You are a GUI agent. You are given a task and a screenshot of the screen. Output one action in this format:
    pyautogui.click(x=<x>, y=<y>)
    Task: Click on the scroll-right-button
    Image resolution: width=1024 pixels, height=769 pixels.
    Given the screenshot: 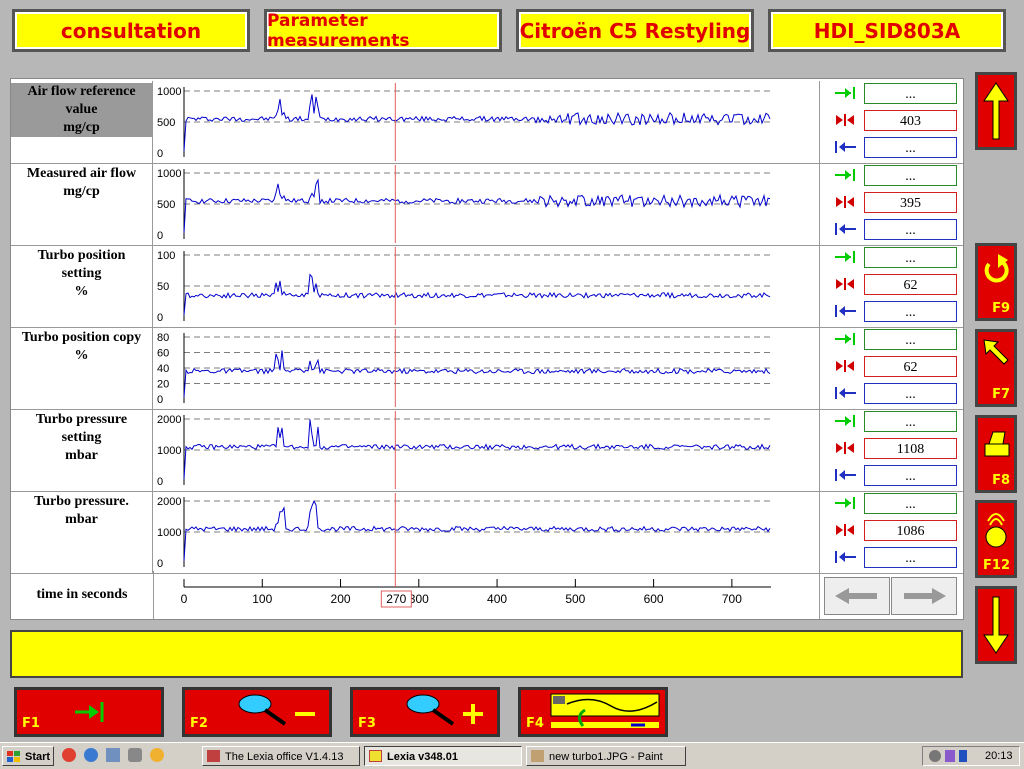 What is the action you would take?
    pyautogui.click(x=924, y=596)
    